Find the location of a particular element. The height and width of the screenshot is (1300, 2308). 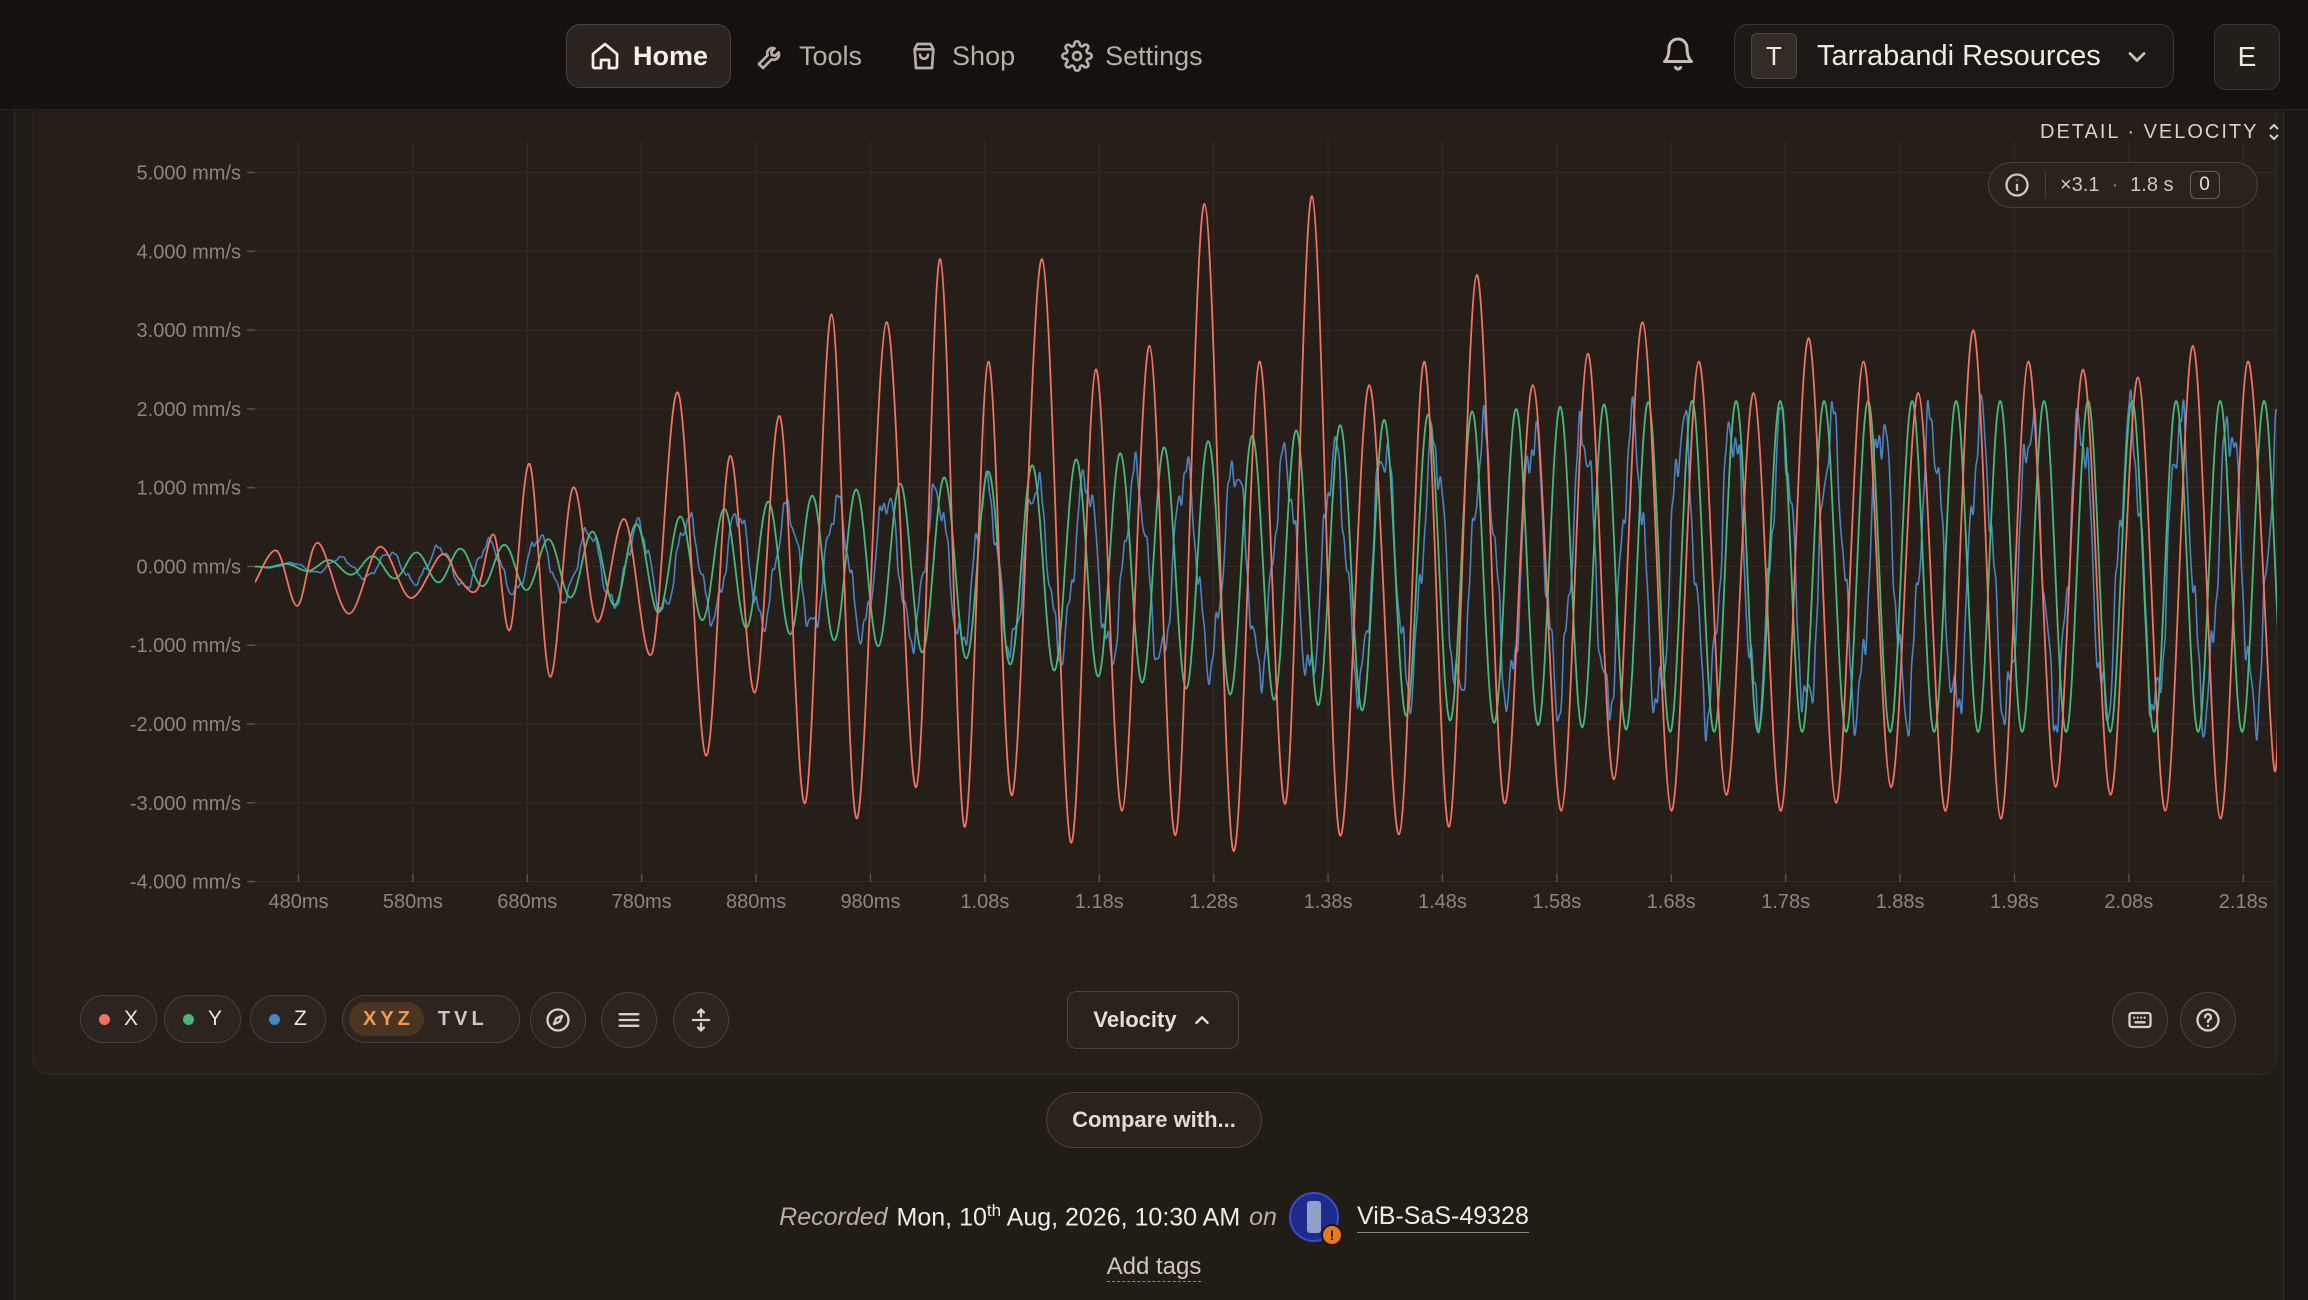

shopping-bag-icon is located at coordinates (924, 56).